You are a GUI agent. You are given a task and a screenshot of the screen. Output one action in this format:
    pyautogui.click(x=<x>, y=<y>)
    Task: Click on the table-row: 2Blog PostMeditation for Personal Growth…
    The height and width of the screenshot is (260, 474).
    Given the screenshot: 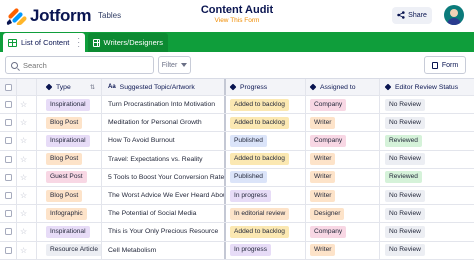 What is the action you would take?
    pyautogui.click(x=237, y=123)
    